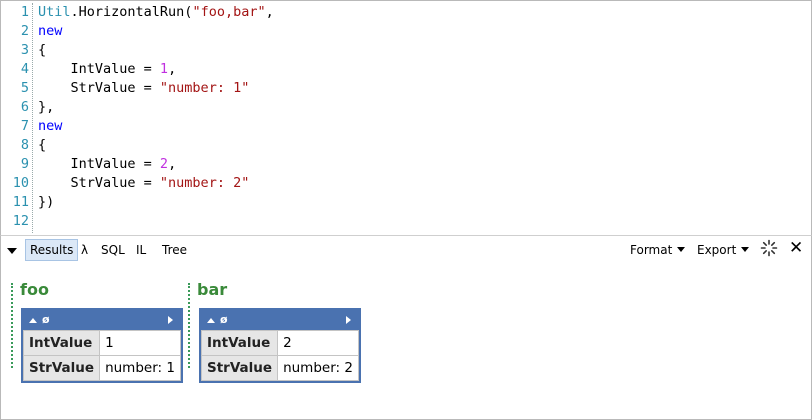 This screenshot has height=420, width=812. Describe the element at coordinates (318, 343) in the screenshot. I see `property-value: 2` at that location.